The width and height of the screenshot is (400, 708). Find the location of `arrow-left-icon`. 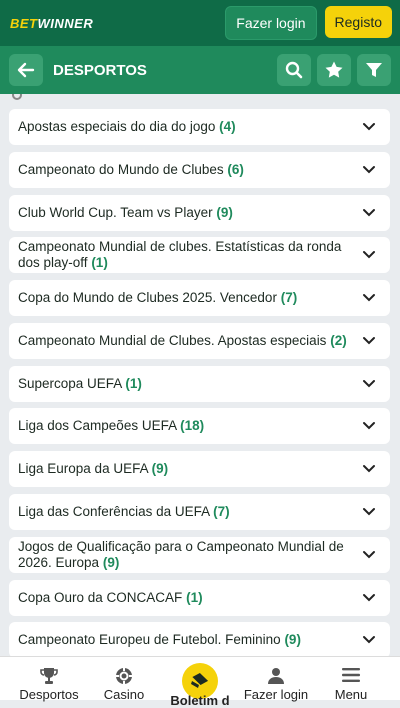

arrow-left-icon is located at coordinates (26, 70).